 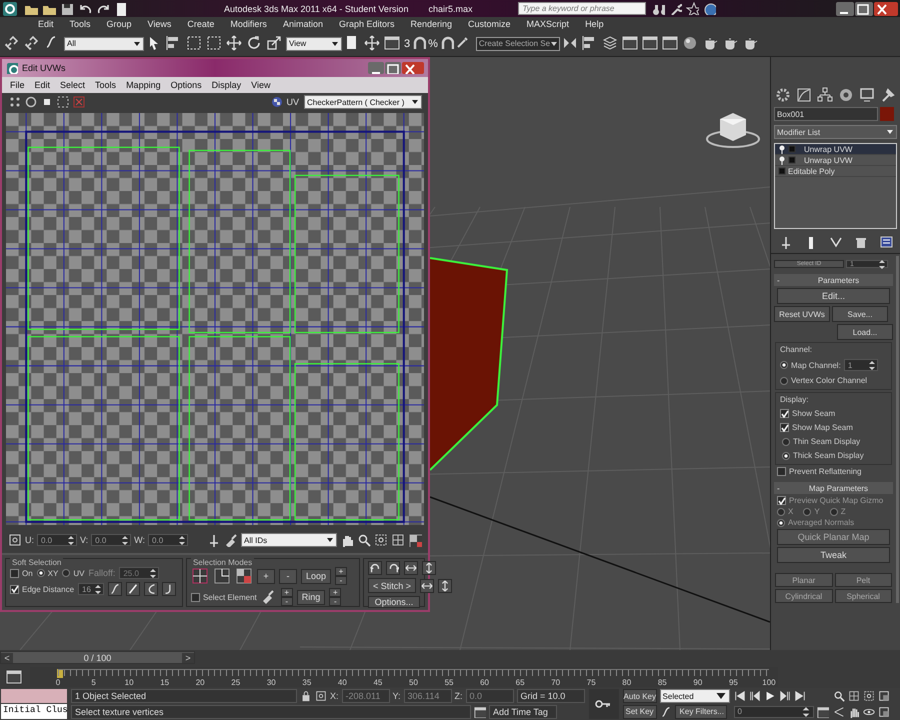 I want to click on line-icon, so click(x=133, y=589).